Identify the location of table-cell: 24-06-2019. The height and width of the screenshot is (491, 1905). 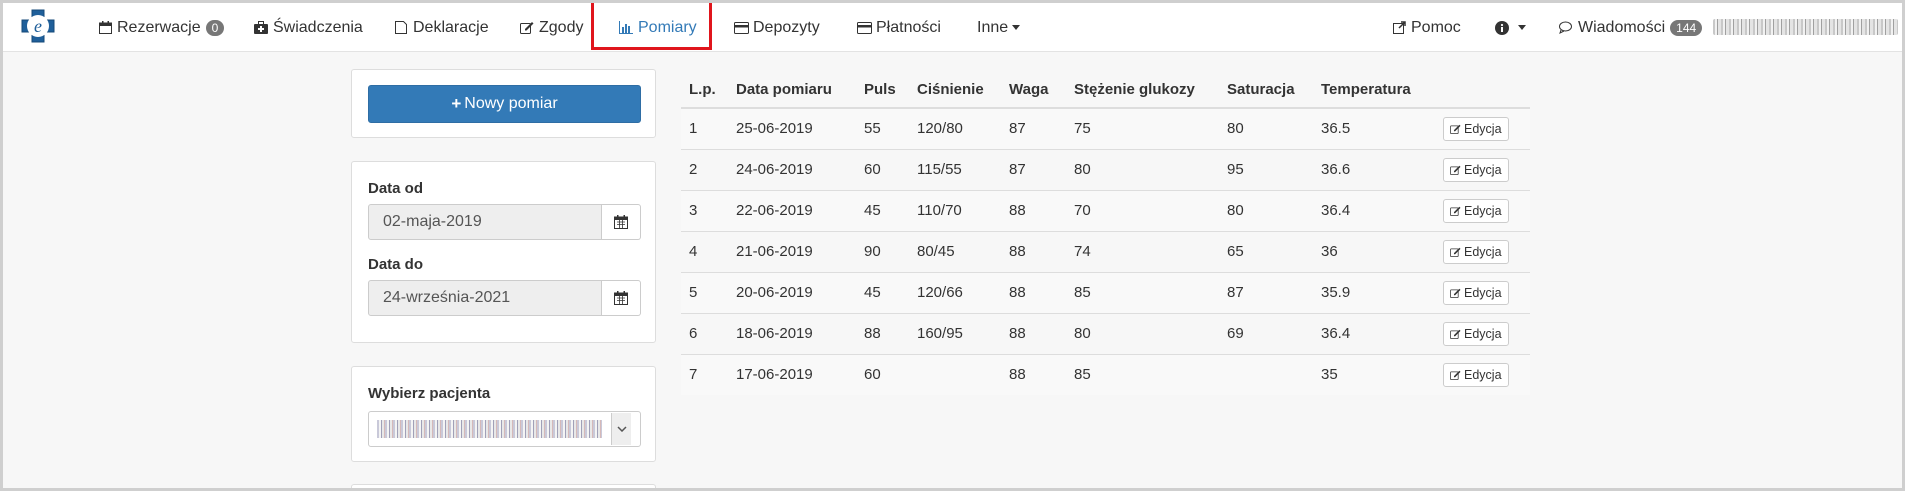
(792, 169).